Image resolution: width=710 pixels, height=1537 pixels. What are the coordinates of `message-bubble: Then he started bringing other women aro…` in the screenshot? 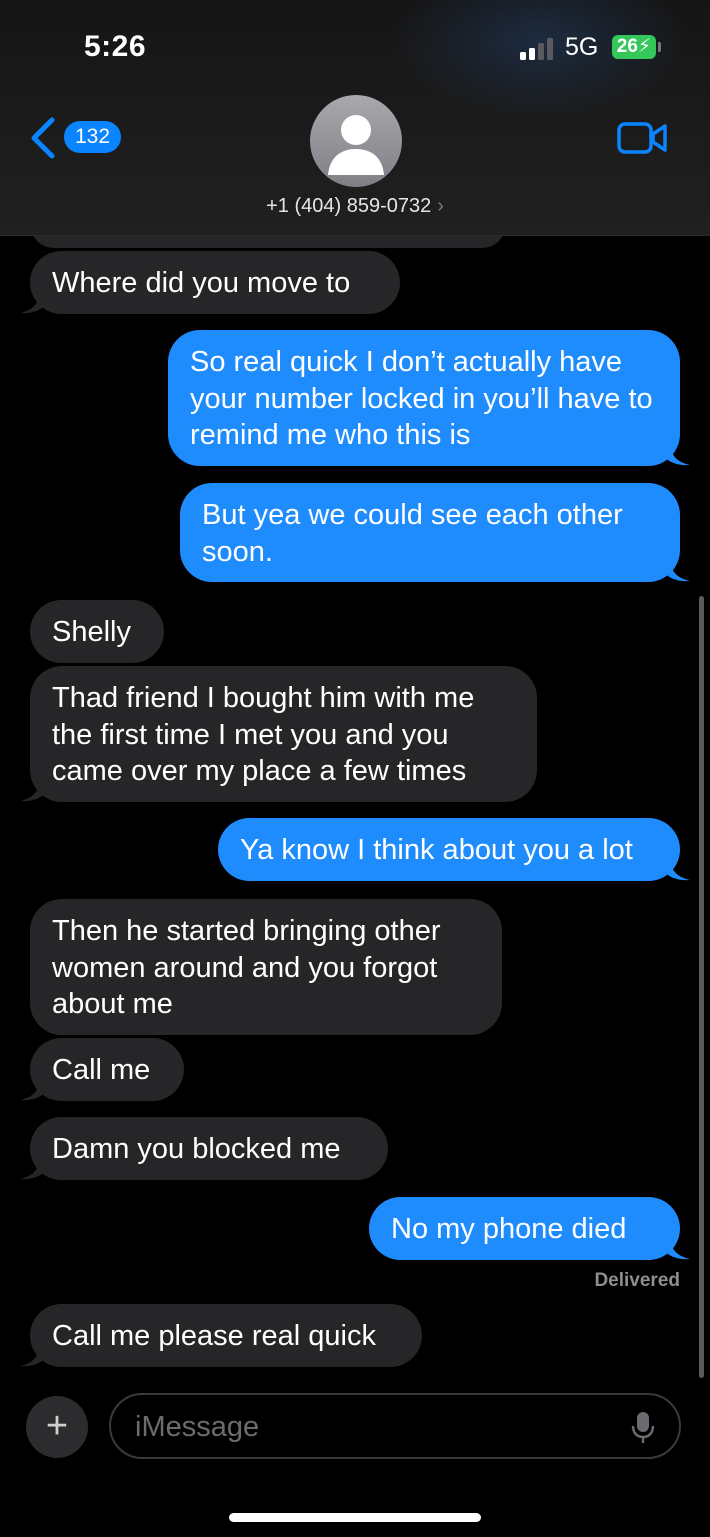 It's located at (266, 967).